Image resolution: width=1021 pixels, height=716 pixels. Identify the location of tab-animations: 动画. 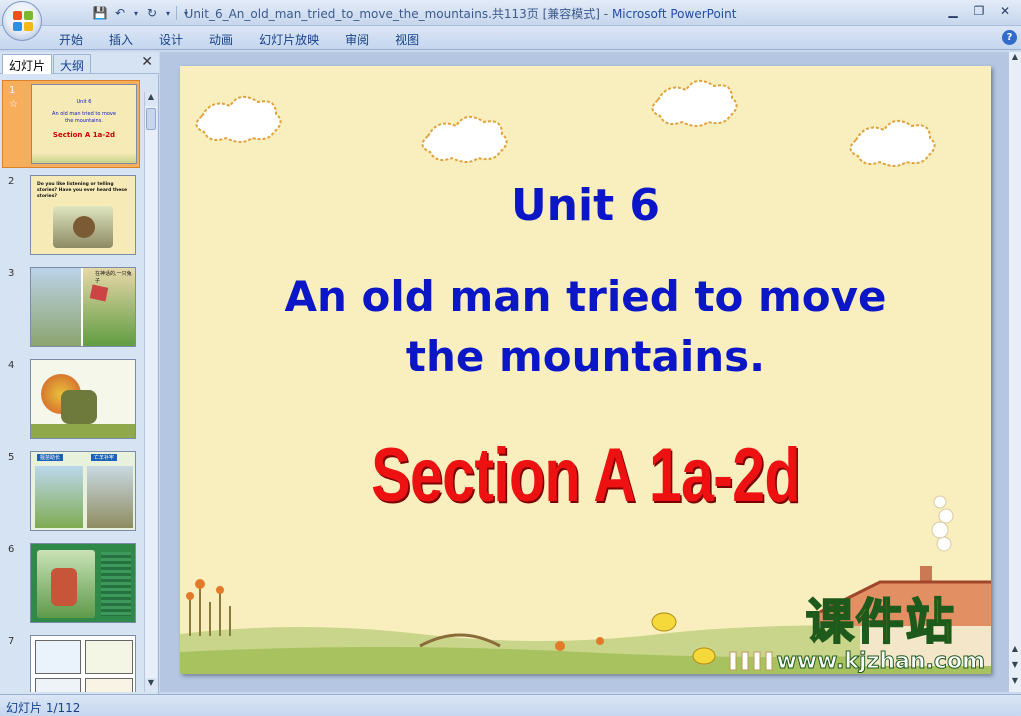
(221, 39).